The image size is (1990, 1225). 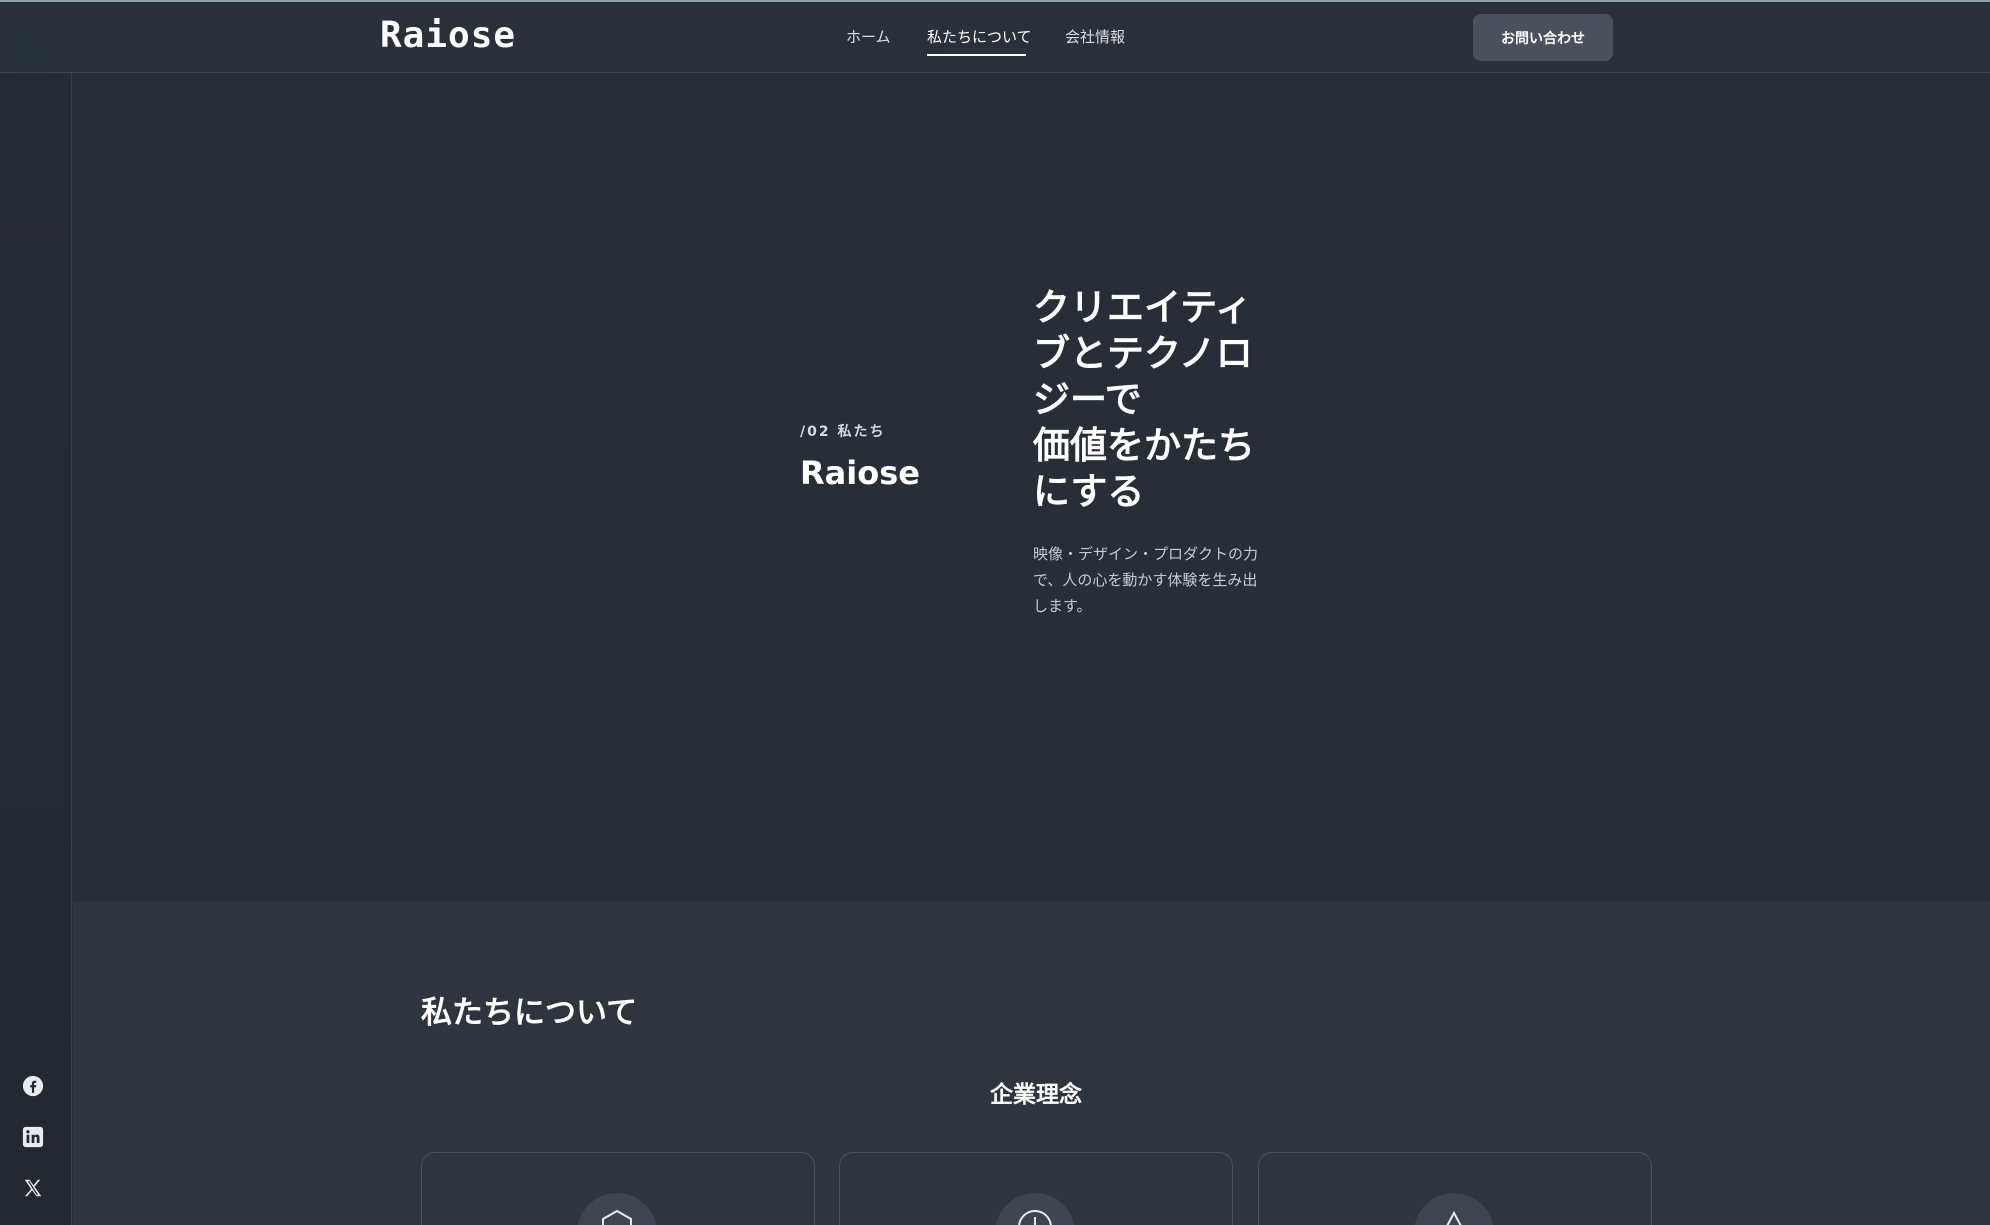 I want to click on x-icon, so click(x=33, y=1188).